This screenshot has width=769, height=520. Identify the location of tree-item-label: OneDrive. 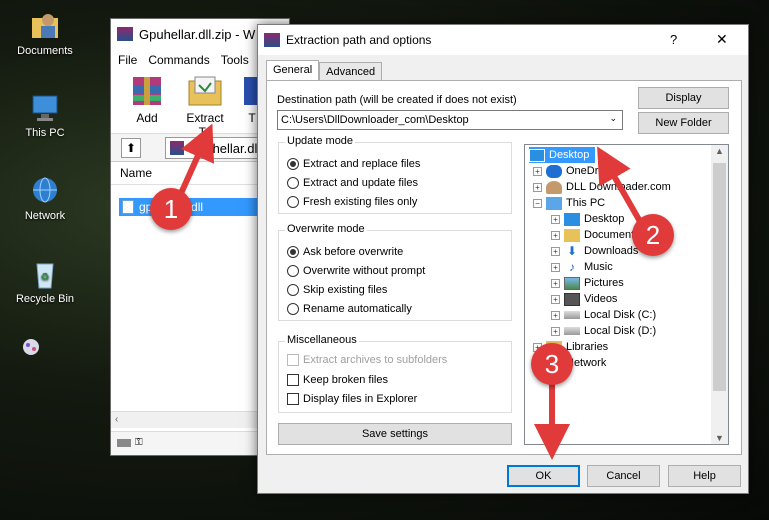
(589, 171).